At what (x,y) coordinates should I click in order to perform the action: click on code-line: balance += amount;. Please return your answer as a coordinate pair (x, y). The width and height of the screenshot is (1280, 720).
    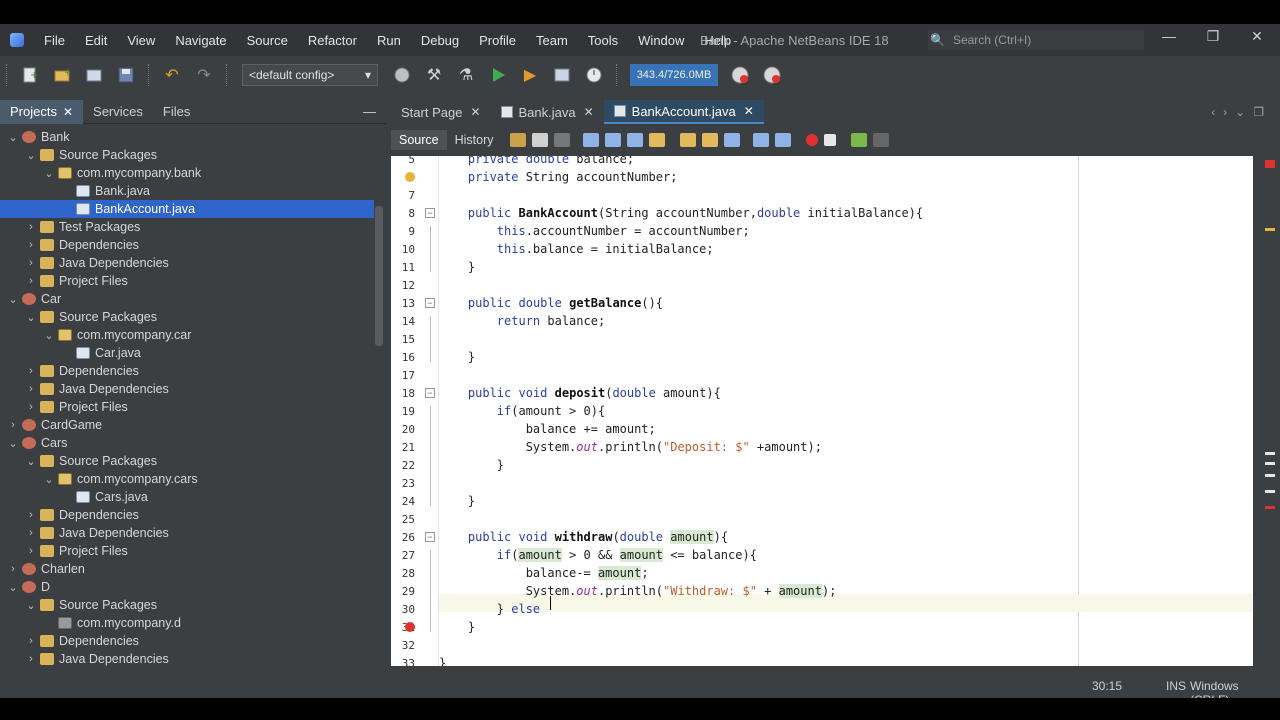
    Looking at the image, I should click on (547, 429).